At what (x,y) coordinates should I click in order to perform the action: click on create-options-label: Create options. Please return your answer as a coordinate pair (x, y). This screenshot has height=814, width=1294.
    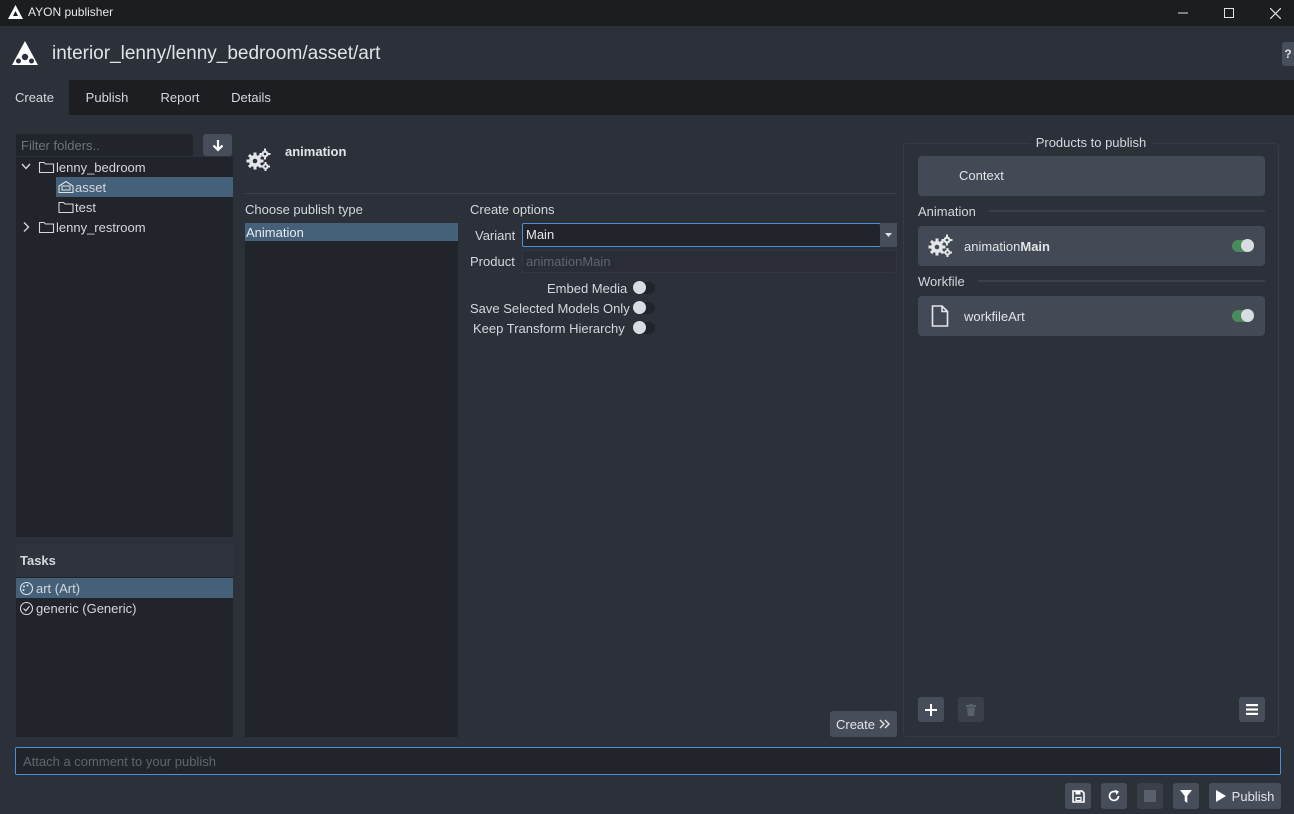
    Looking at the image, I should click on (512, 209).